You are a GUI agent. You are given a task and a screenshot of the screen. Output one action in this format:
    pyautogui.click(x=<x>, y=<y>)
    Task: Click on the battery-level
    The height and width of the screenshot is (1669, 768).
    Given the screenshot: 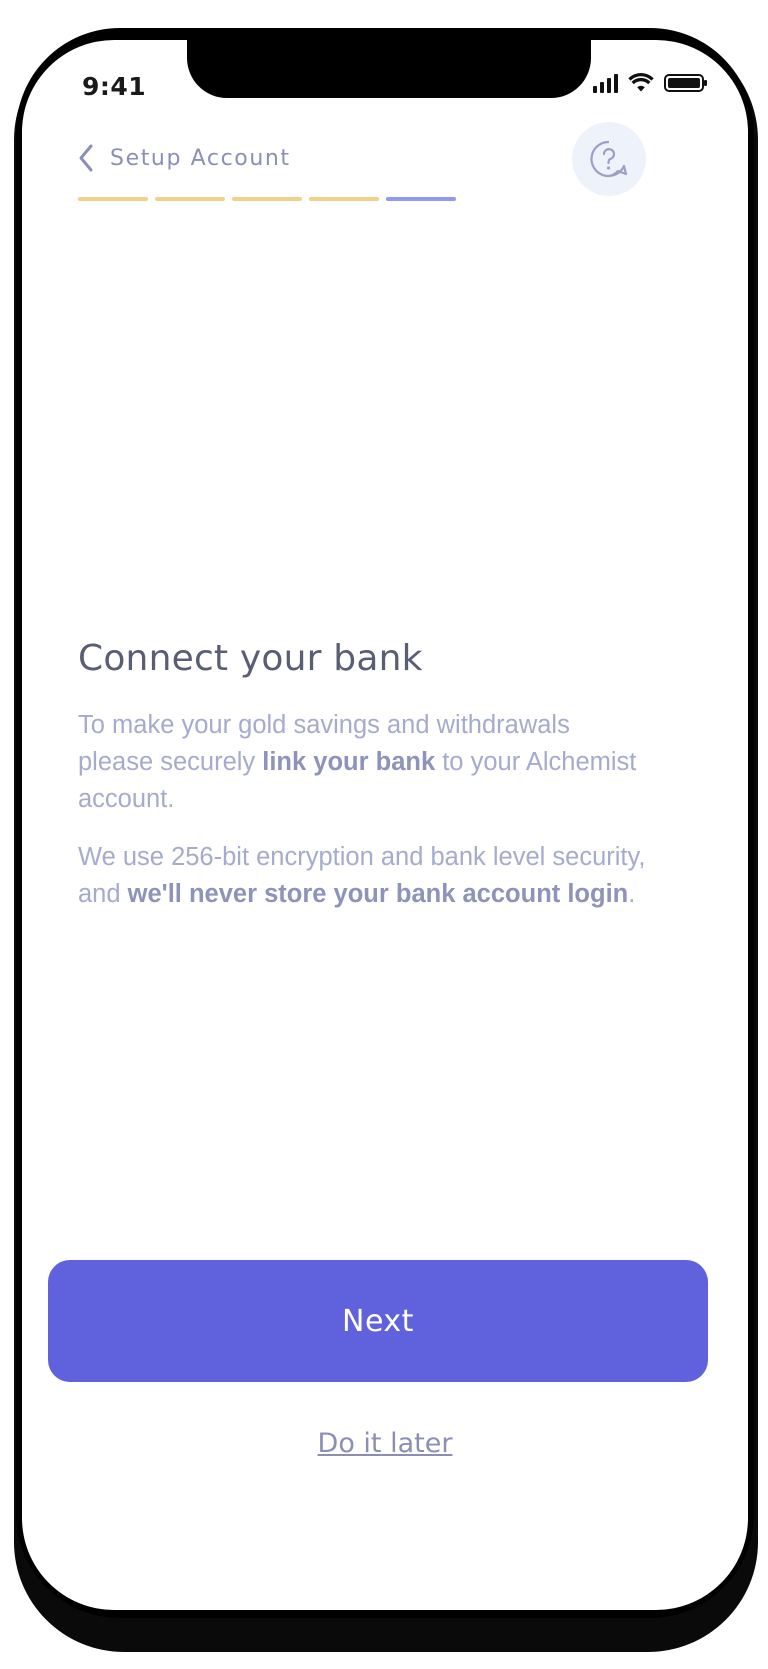 What is the action you would take?
    pyautogui.click(x=684, y=83)
    